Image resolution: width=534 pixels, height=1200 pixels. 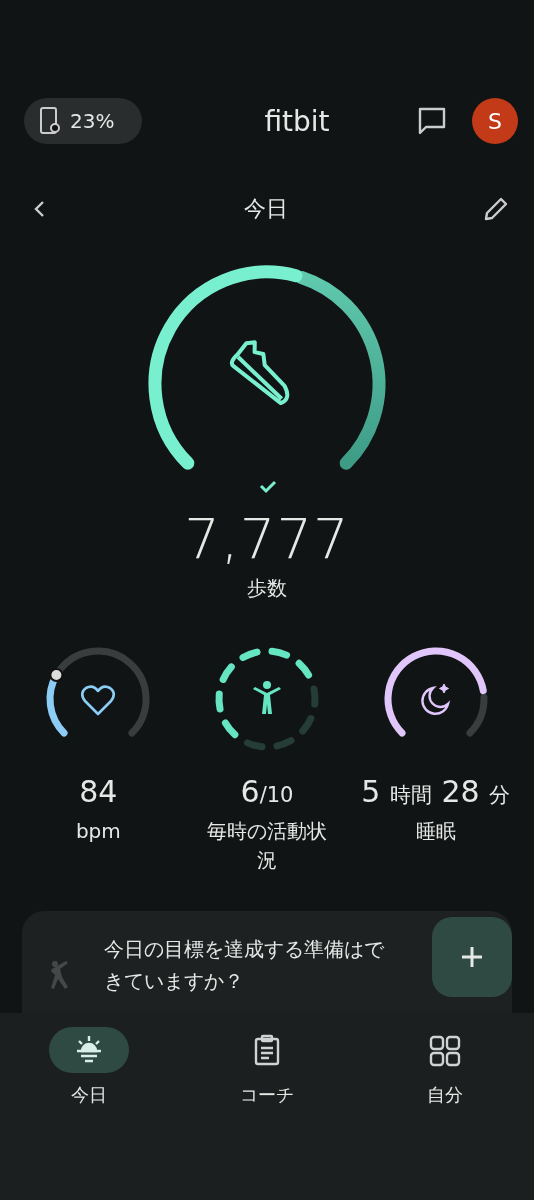 I want to click on moon-icon, so click(x=434, y=699).